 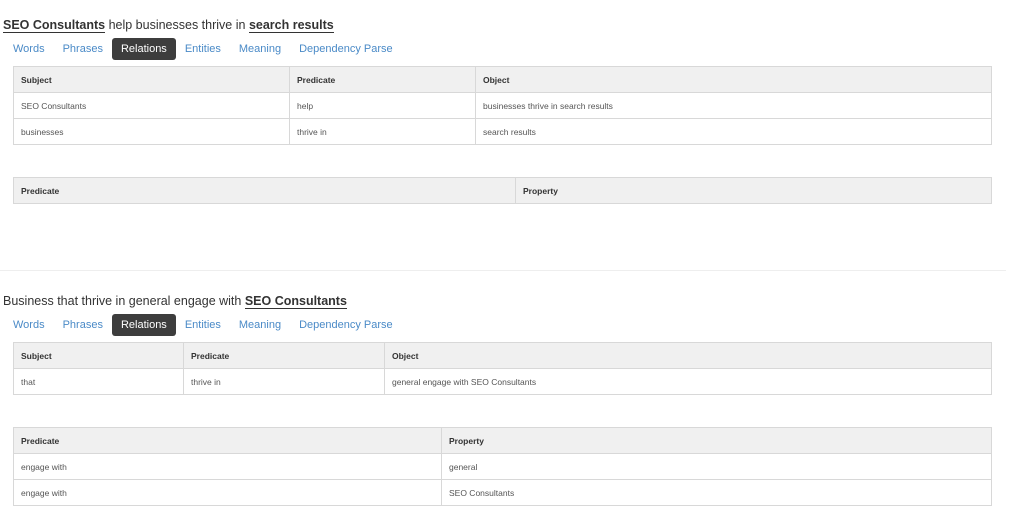 I want to click on entity-search-results: search results, so click(x=291, y=25).